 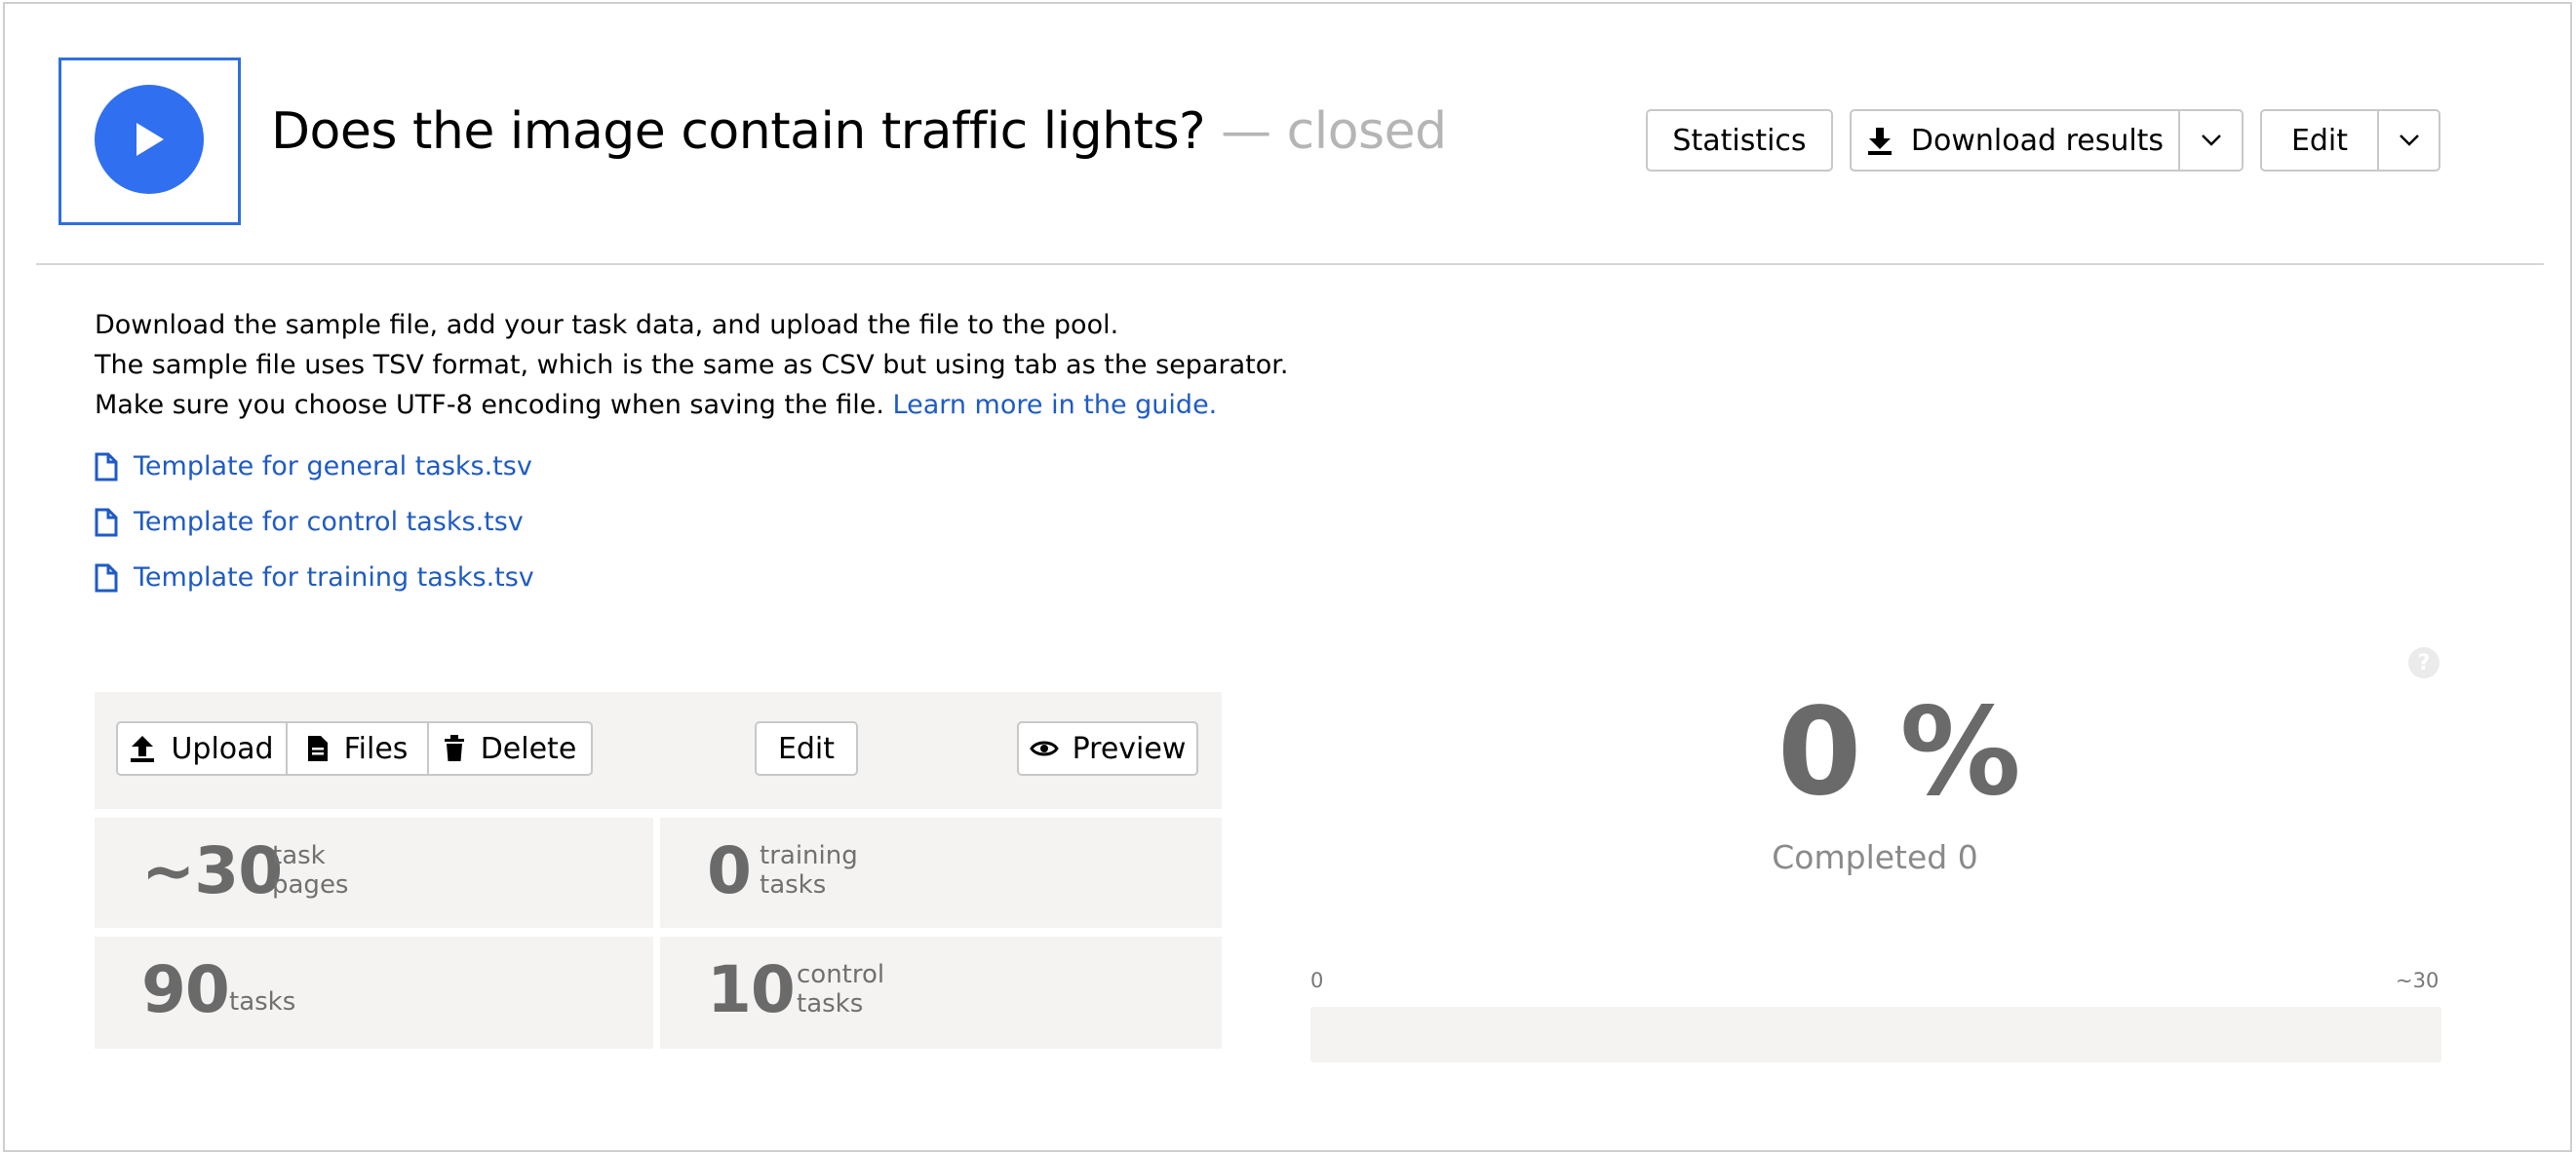 I want to click on edit-pool-button: Edit, so click(x=2319, y=140).